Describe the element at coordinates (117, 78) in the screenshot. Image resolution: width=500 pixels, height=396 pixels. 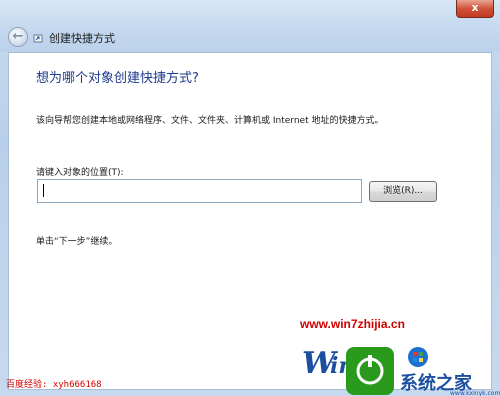
I see `page-title: 想为哪个对象创建快捷方式?` at that location.